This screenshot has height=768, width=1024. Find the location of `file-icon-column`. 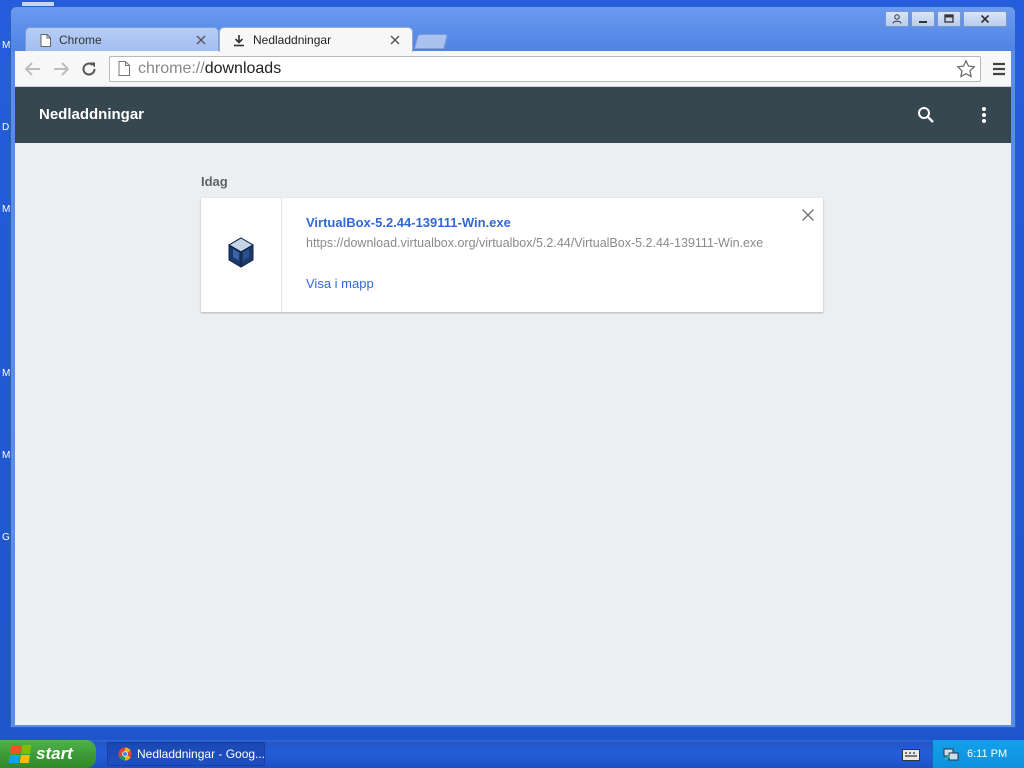

file-icon-column is located at coordinates (241, 255).